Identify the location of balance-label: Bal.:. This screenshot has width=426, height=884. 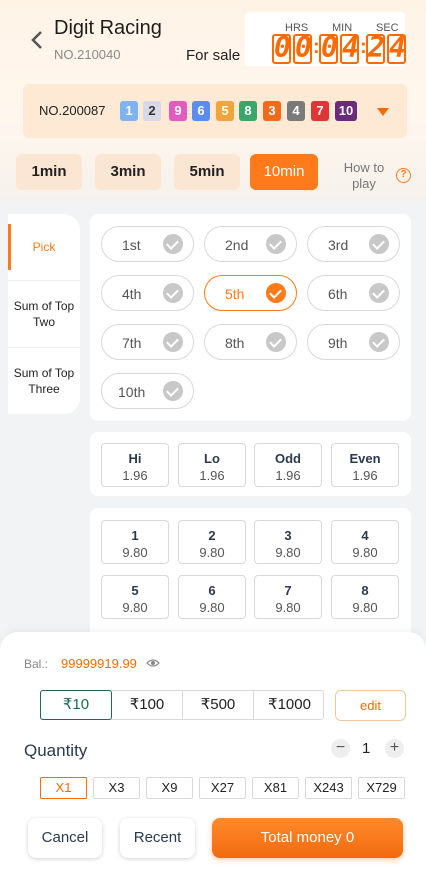
(36, 664).